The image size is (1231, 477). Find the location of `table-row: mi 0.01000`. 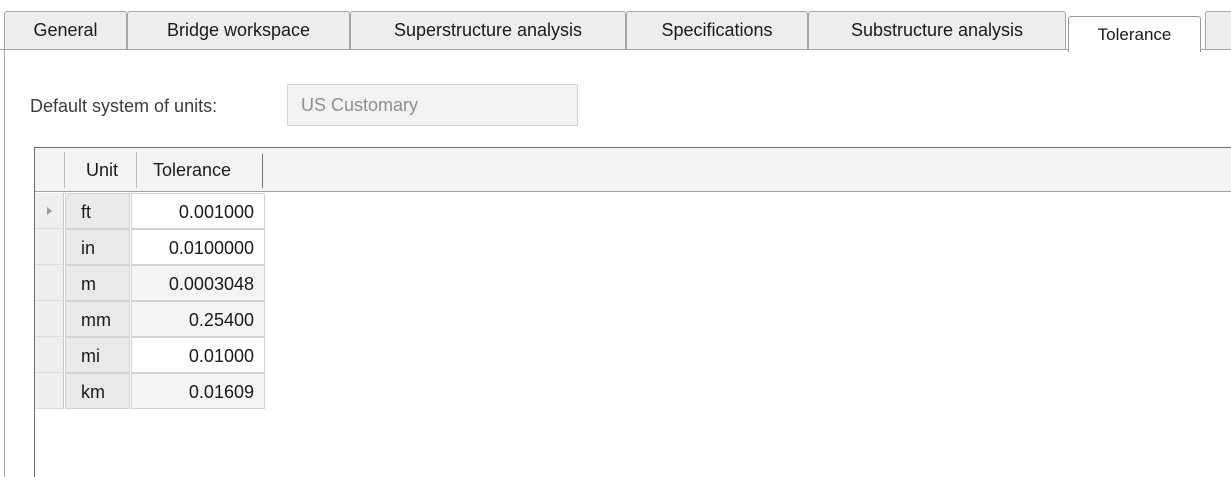

table-row: mi 0.01000 is located at coordinates (150, 355).